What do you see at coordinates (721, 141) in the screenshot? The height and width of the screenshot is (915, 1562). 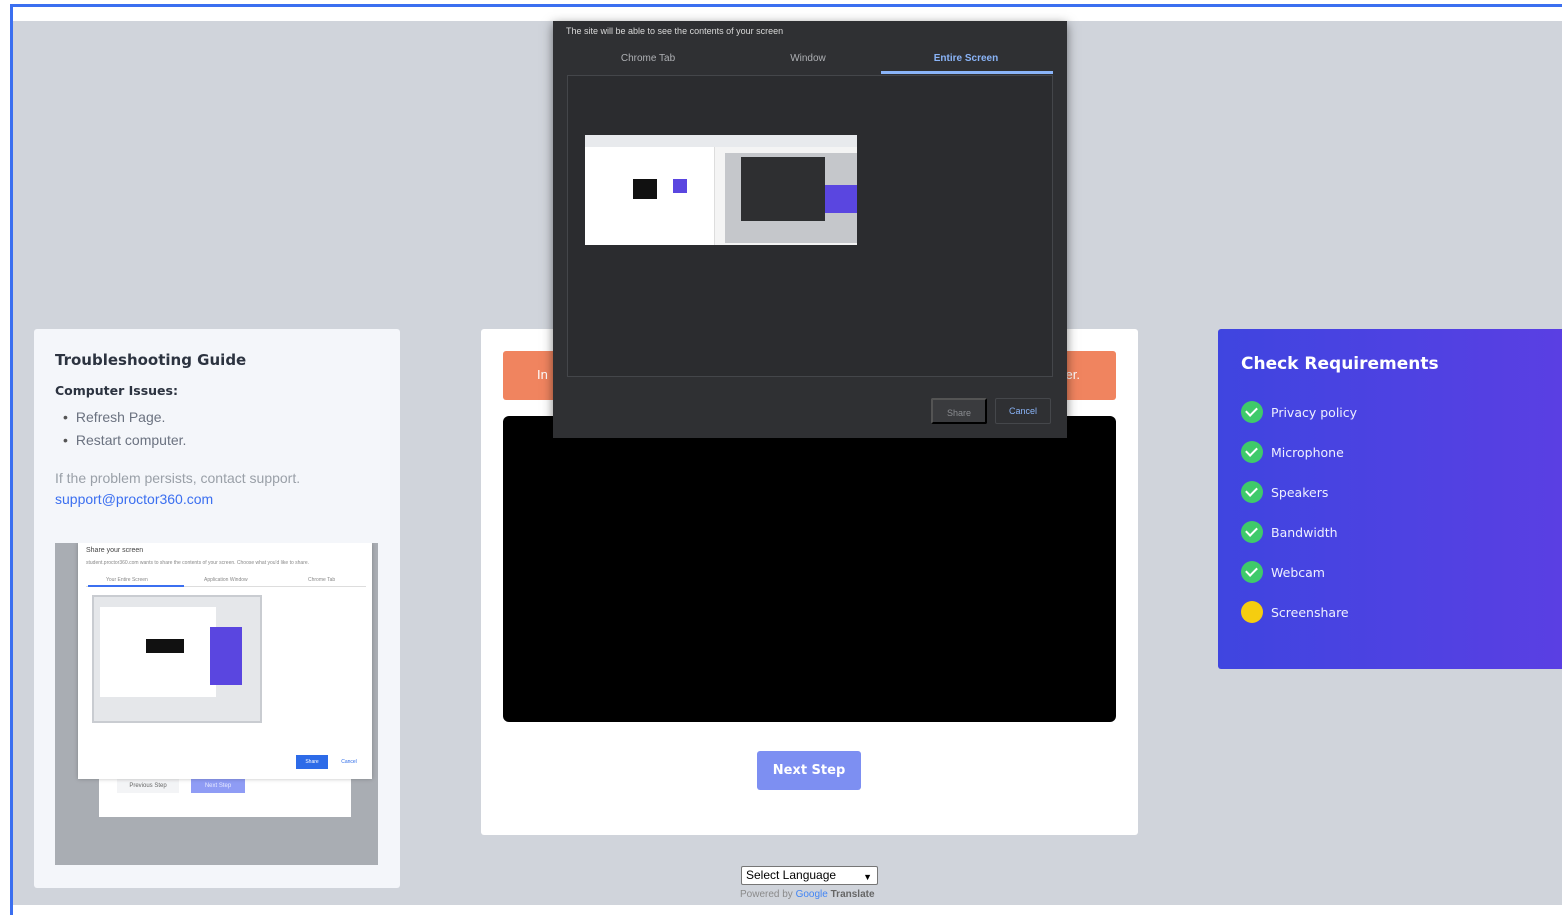 I see `thumbnail-toolbar` at bounding box center [721, 141].